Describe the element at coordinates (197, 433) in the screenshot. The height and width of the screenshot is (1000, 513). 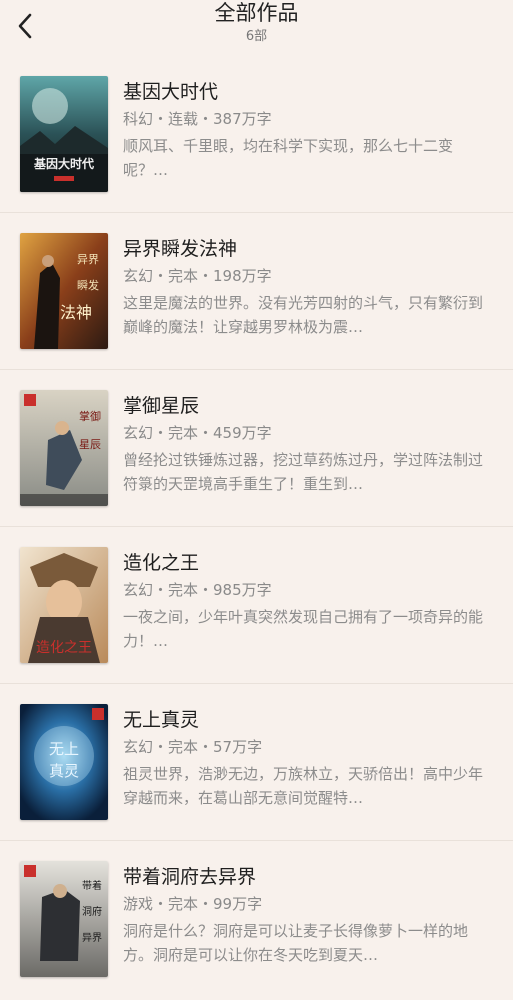
I see `book-meta: 玄幻・完本・459万字` at that location.